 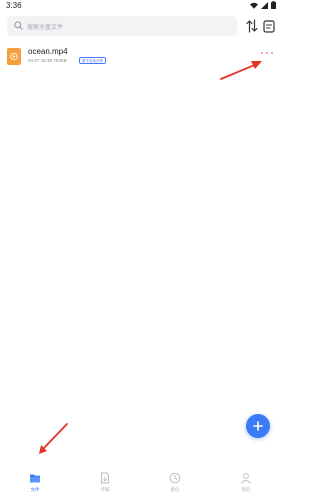 I want to click on transfer-icon, so click(x=105, y=478).